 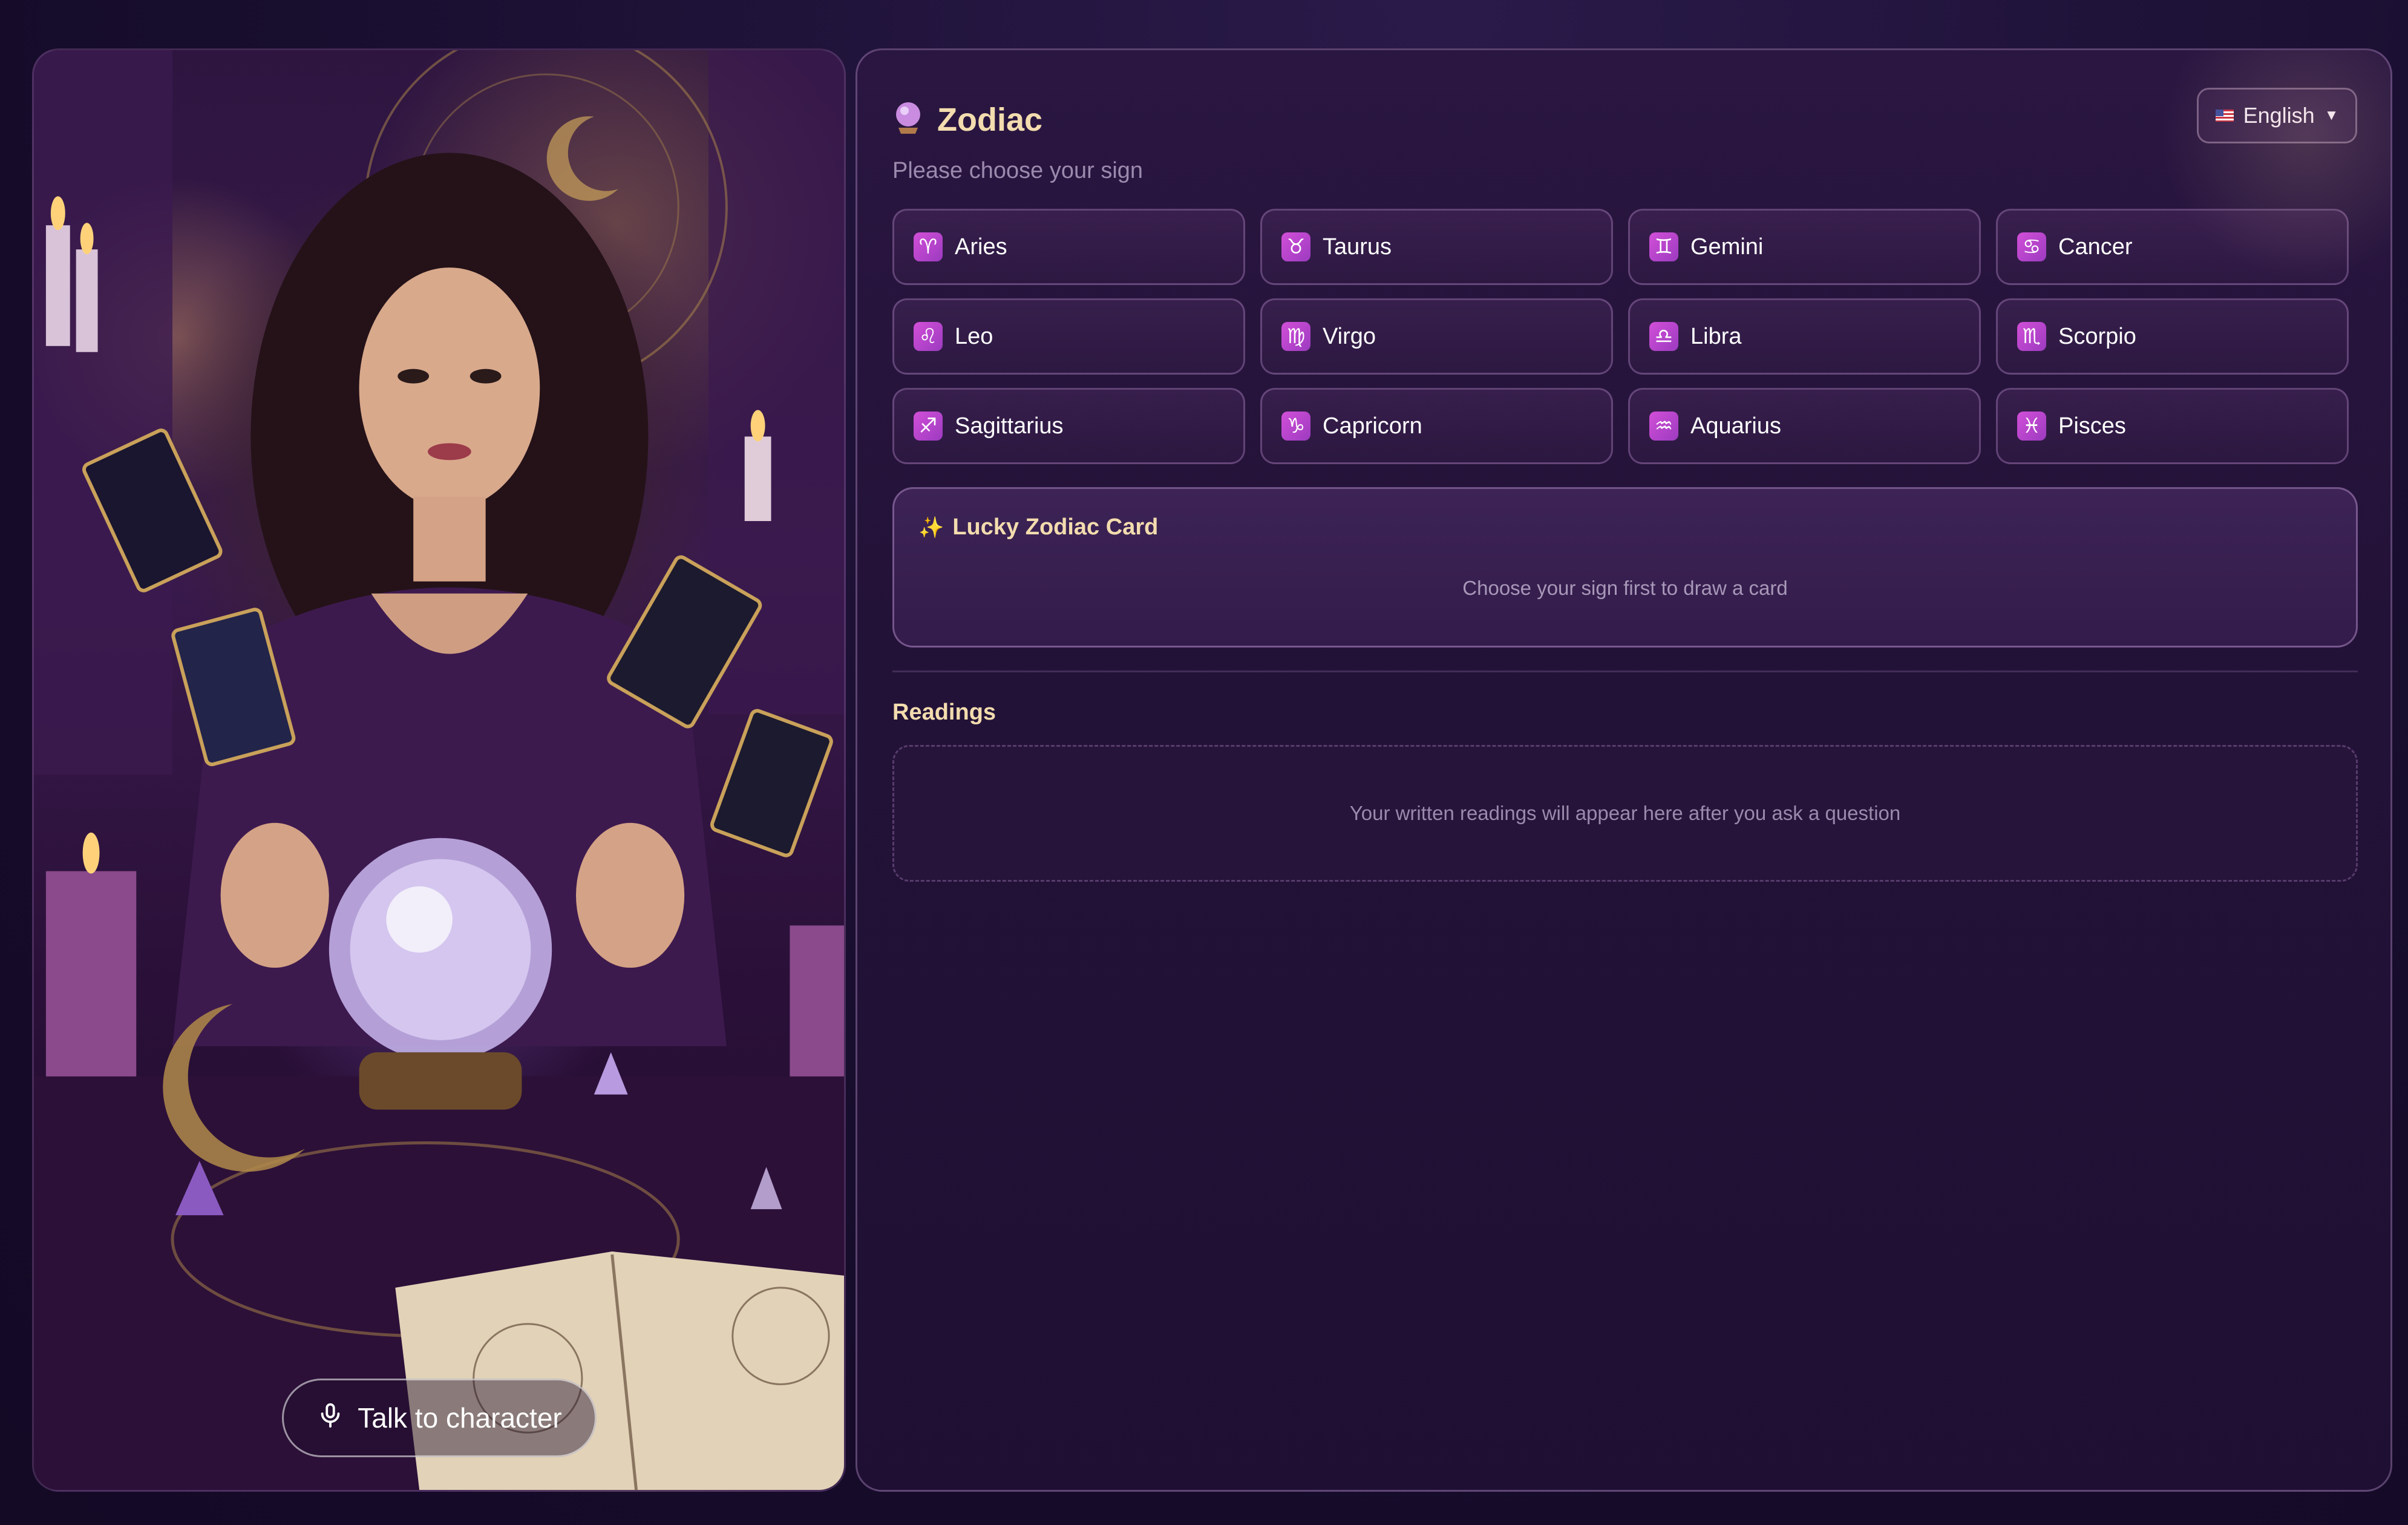 I want to click on talk-button-label: Talk to character, so click(x=460, y=1418).